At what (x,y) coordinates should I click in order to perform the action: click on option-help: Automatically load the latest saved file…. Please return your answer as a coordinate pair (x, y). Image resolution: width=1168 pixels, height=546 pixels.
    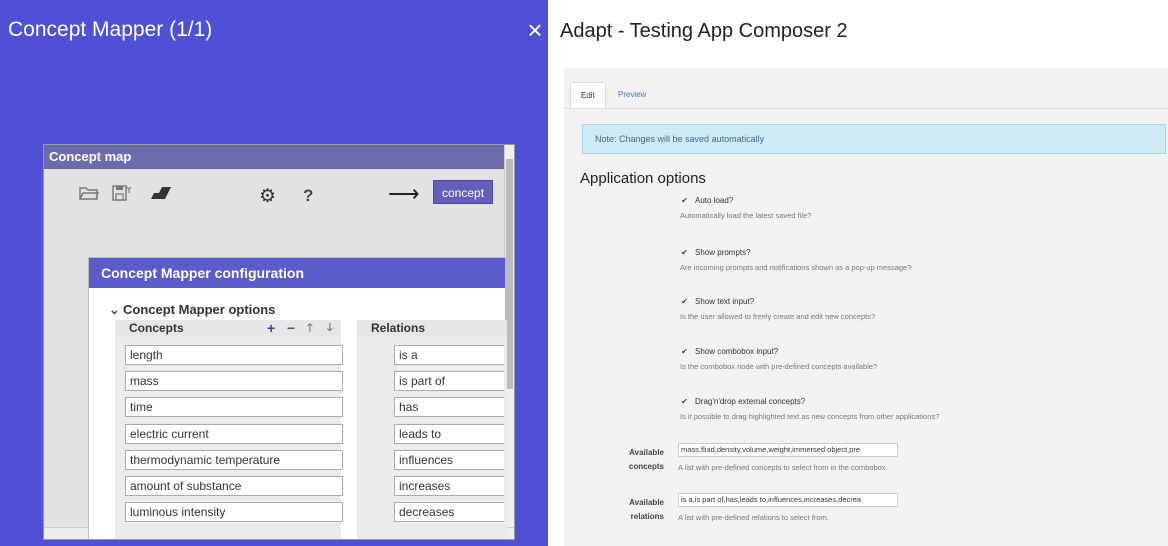
    Looking at the image, I should click on (746, 215).